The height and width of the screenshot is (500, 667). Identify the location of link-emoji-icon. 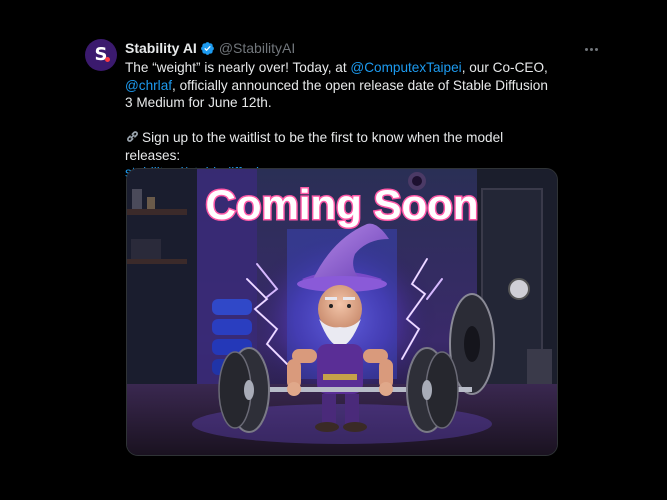
(132, 136).